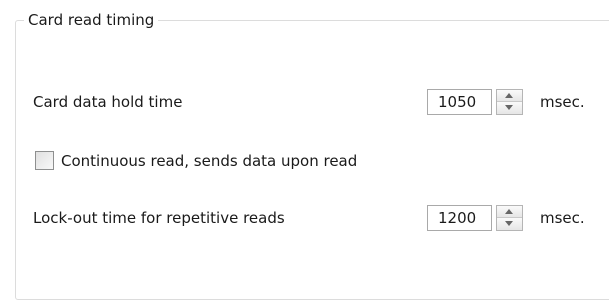  I want to click on continuous-read-label: Continuous read, sends data upon read, so click(209, 161).